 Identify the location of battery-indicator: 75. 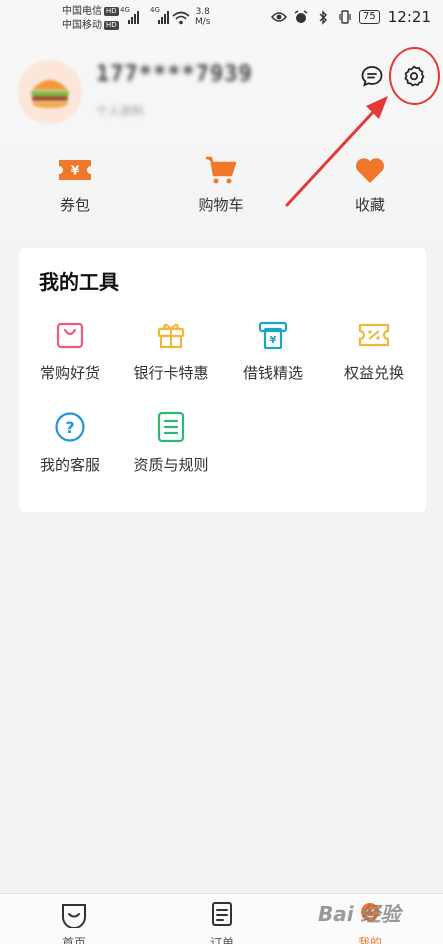
(369, 17).